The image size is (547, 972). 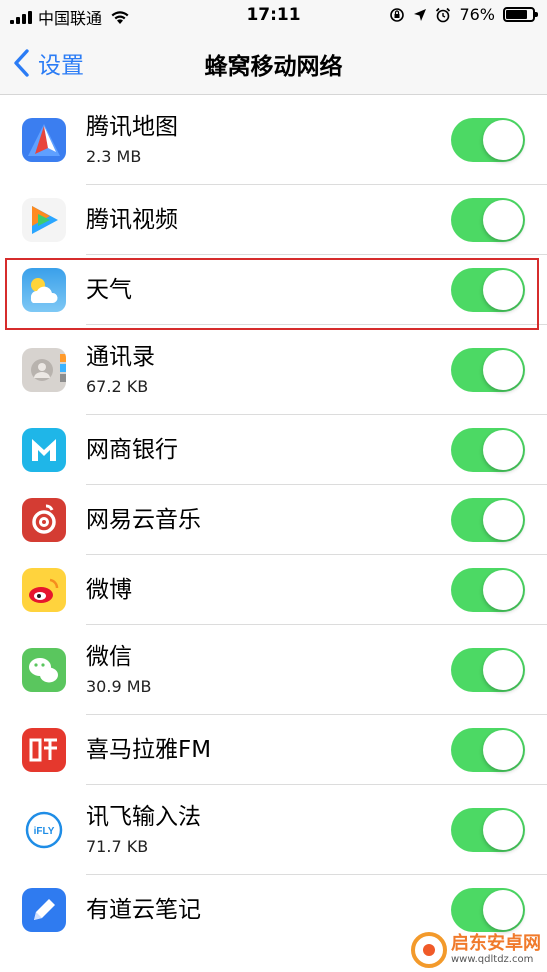 What do you see at coordinates (273, 830) in the screenshot?
I see `list-item: iFLY 讯飞输入法 71.7 KB` at bounding box center [273, 830].